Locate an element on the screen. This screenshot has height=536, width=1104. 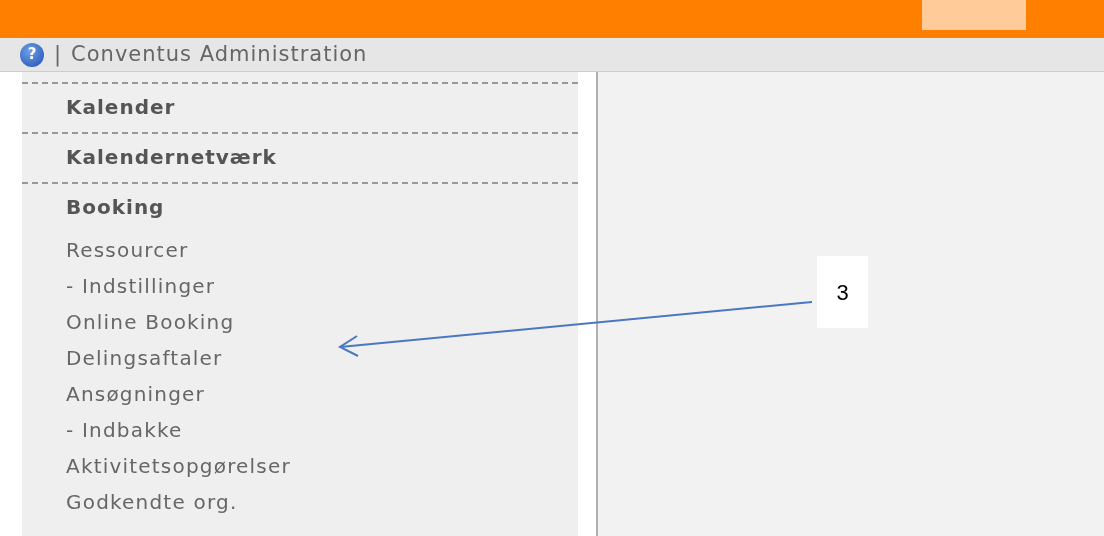
menu-item: Delingsaftaler is located at coordinates (300, 358).